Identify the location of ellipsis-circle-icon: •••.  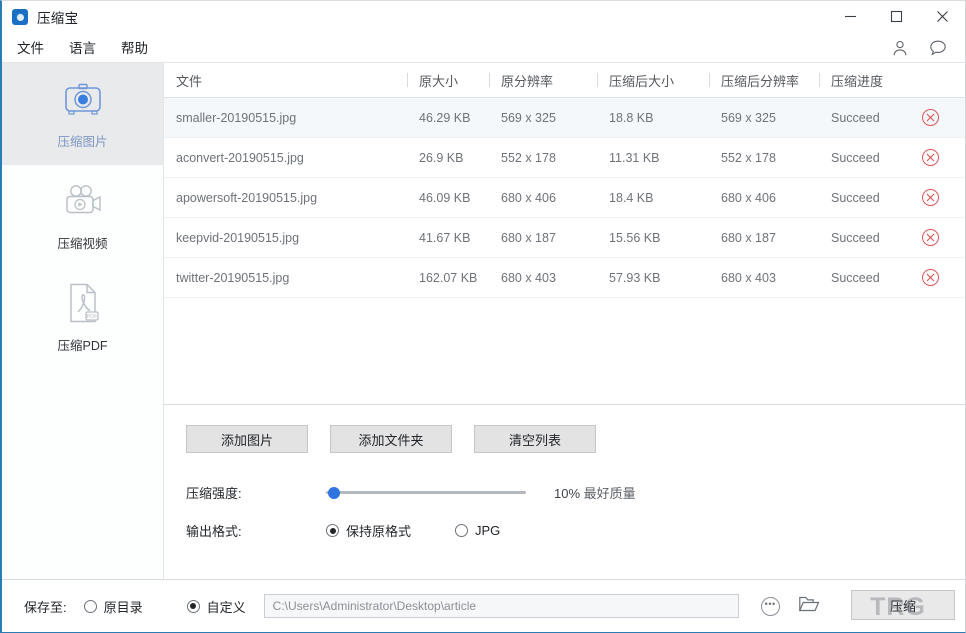
(770, 606).